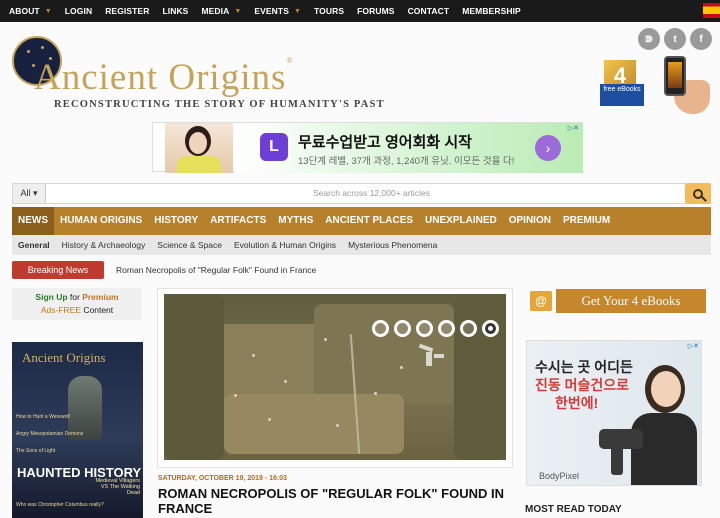 This screenshot has height=518, width=720. I want to click on search-icon, so click(698, 193).